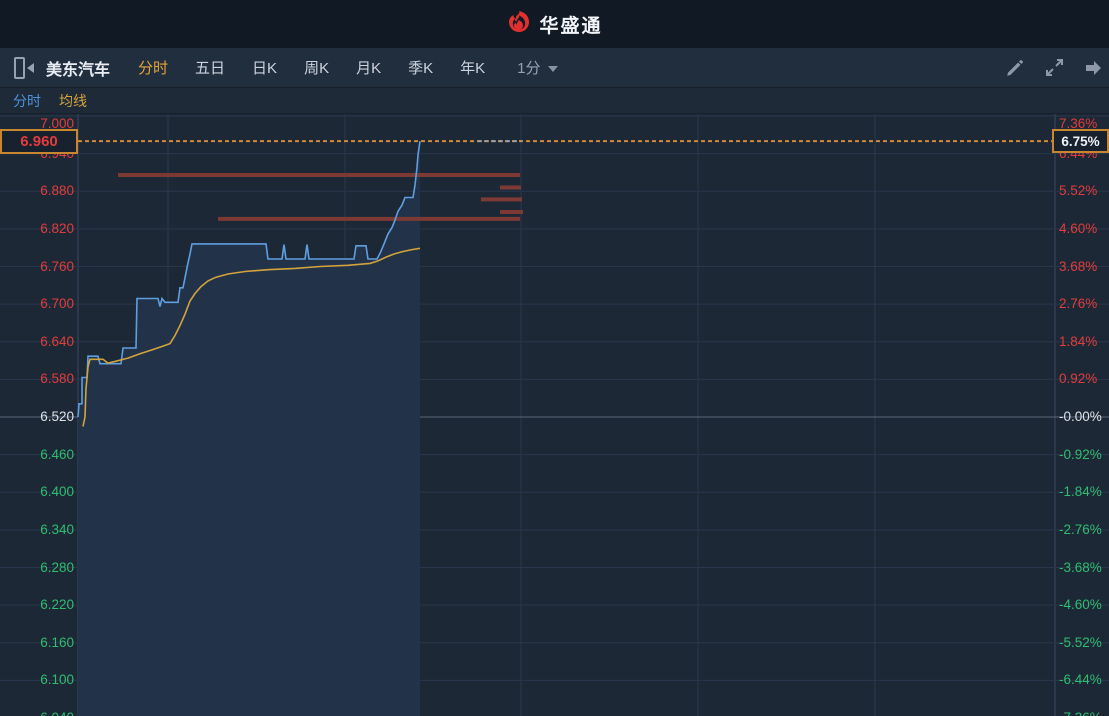 The width and height of the screenshot is (1109, 716). What do you see at coordinates (57, 642) in the screenshot?
I see `left-axis-label: 6.160` at bounding box center [57, 642].